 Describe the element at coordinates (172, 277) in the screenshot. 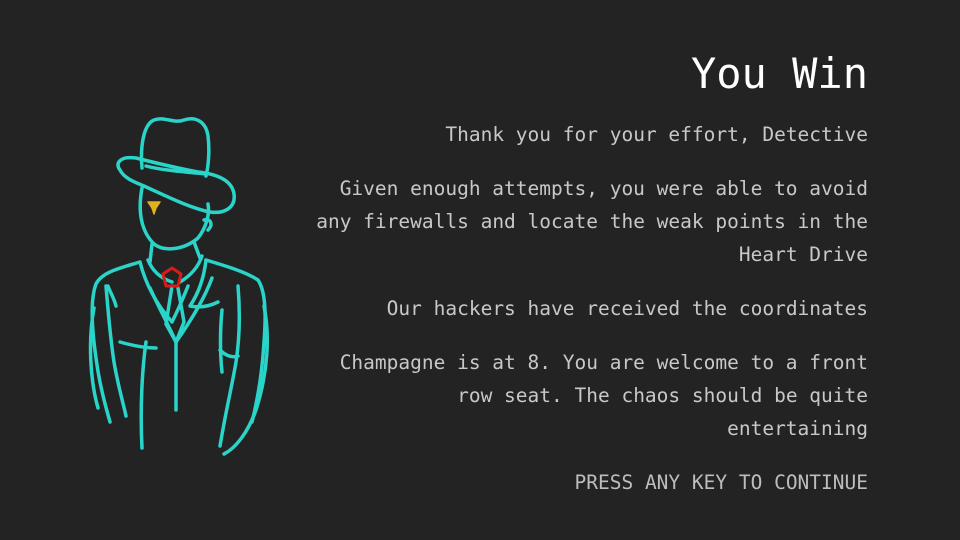

I see `red-gem-icon` at that location.